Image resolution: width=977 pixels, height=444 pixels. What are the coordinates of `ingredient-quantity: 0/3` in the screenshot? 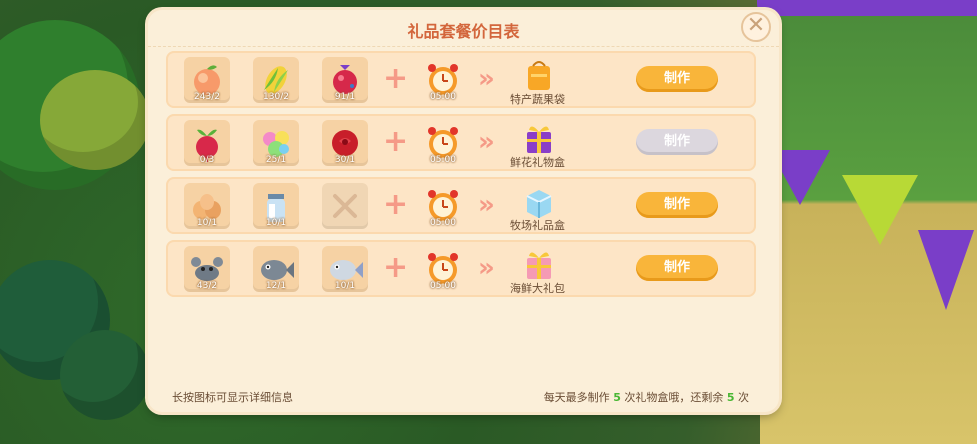 It's located at (207, 160).